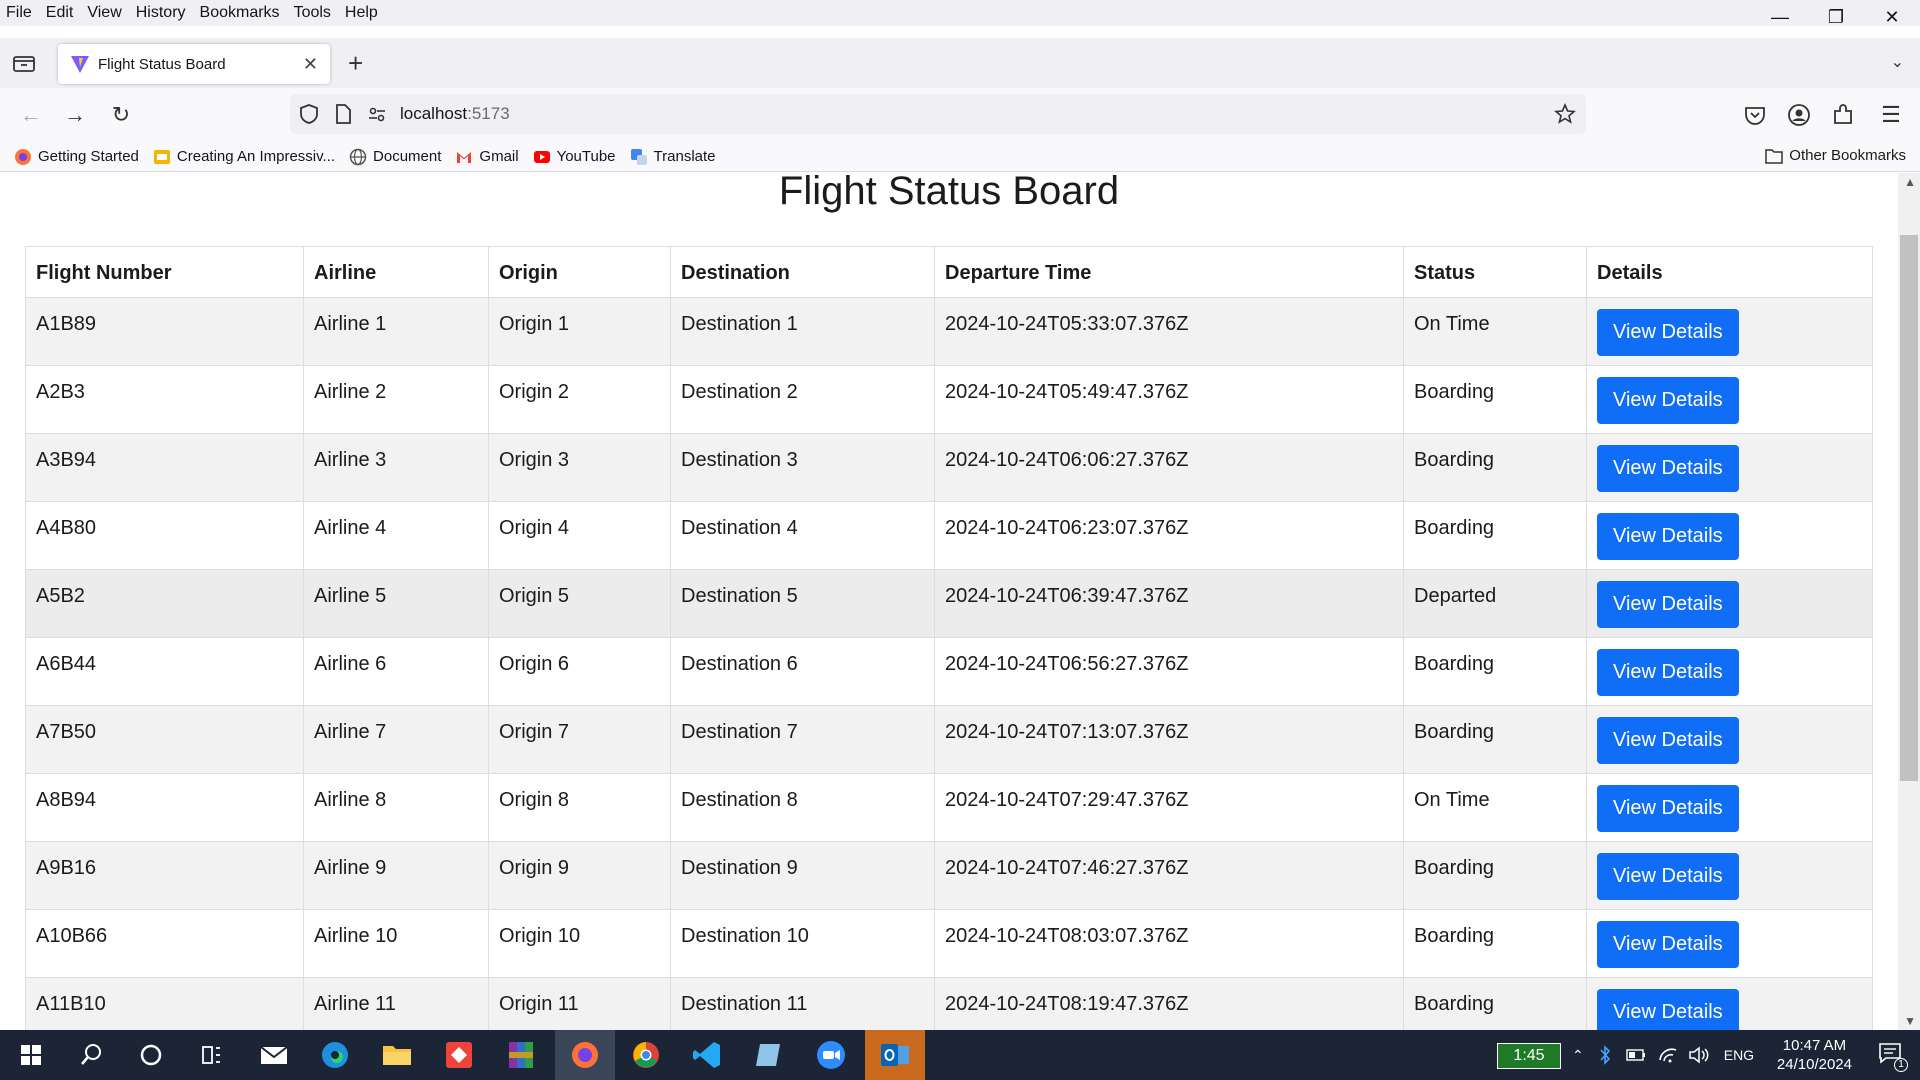 The image size is (1920, 1080). I want to click on window-controls: — ❐ ✕, so click(1836, 17).